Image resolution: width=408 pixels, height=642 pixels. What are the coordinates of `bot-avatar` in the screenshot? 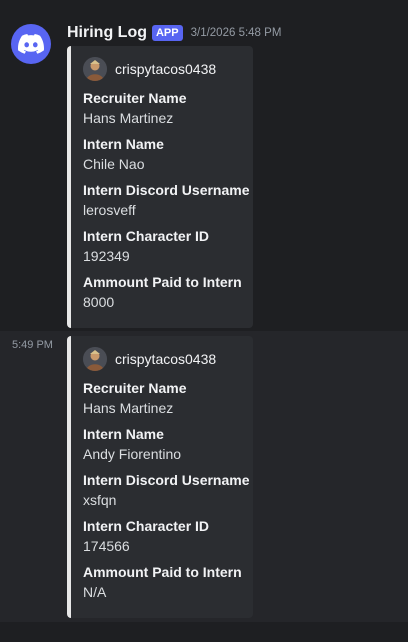 It's located at (31, 44).